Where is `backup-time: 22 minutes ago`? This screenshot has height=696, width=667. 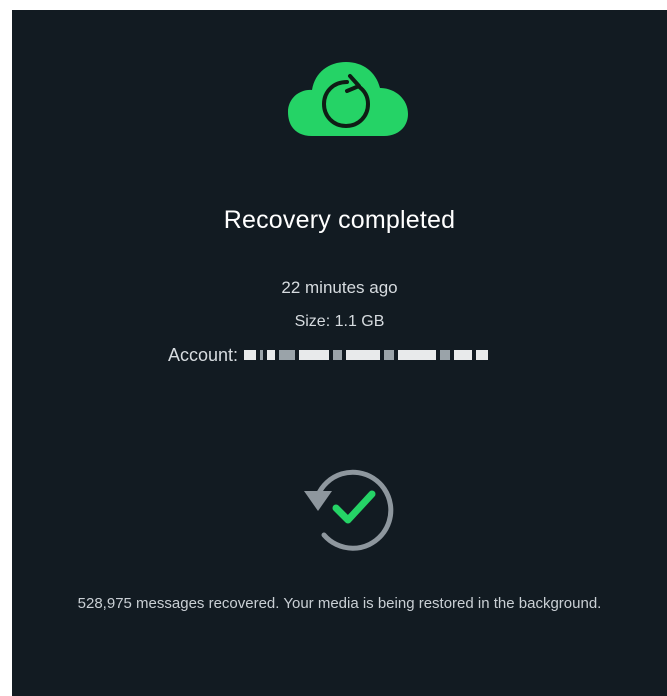 backup-time: 22 minutes ago is located at coordinates (339, 287).